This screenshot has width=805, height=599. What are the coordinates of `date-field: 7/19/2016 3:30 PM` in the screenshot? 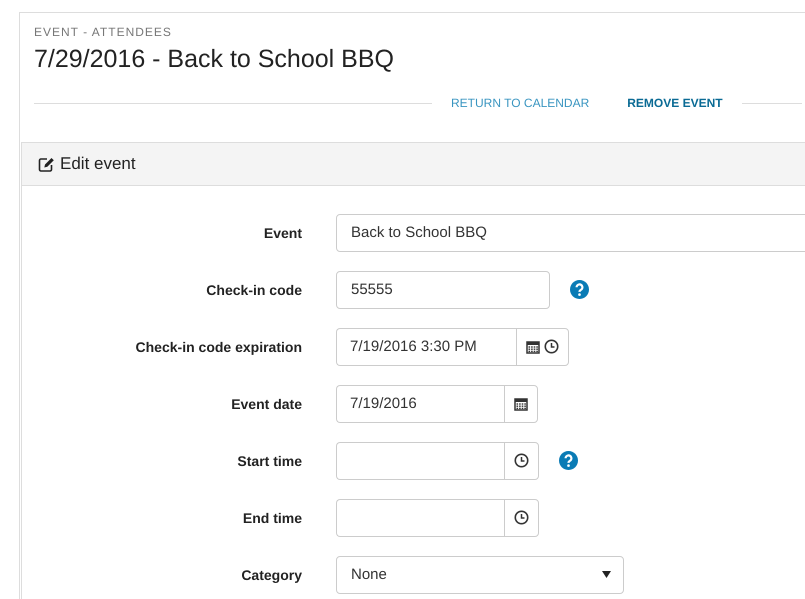 It's located at (426, 347).